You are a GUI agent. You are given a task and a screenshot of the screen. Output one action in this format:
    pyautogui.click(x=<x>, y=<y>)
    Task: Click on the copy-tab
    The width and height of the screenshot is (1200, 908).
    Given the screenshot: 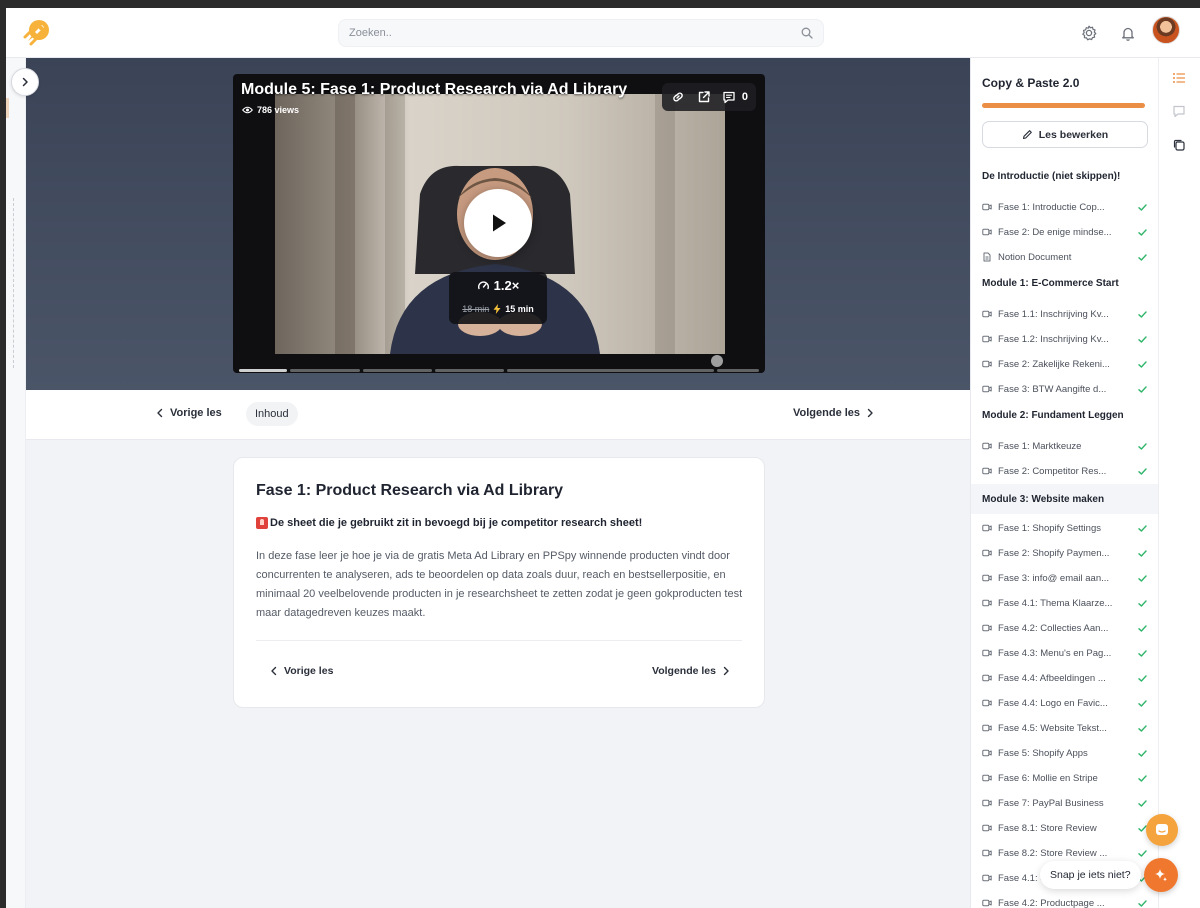 What is the action you would take?
    pyautogui.click(x=1179, y=145)
    